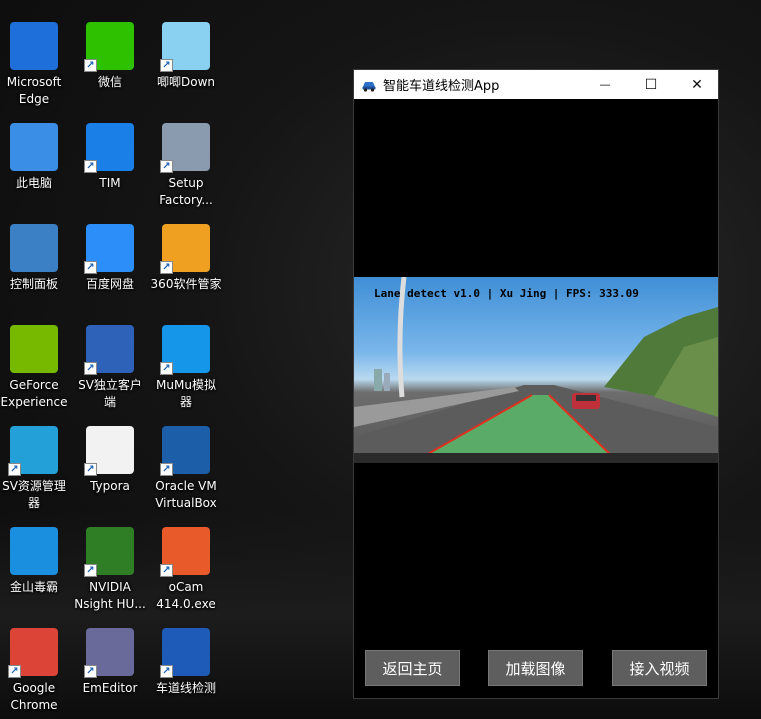  Describe the element at coordinates (110, 393) in the screenshot. I see `desktop-shortcut-label: SV独立客户 端` at that location.